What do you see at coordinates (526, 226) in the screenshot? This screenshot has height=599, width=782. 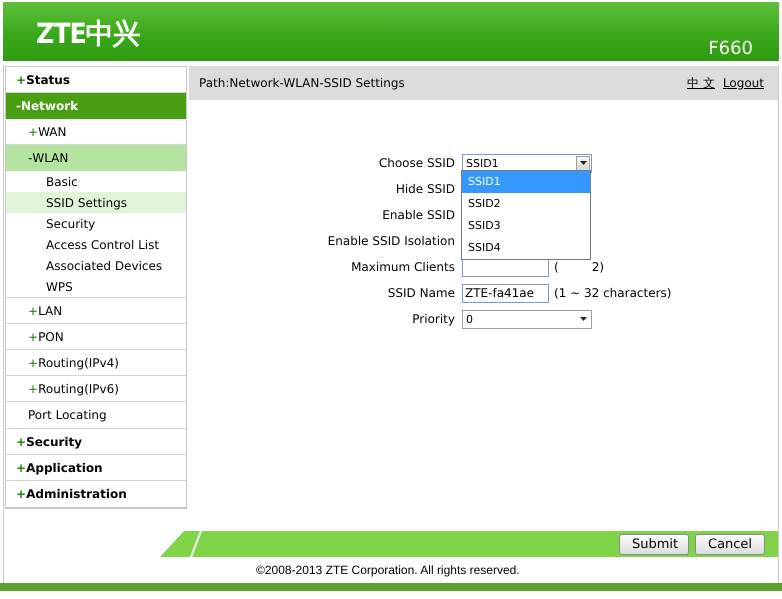 I see `dropdown-option: SSID3` at bounding box center [526, 226].